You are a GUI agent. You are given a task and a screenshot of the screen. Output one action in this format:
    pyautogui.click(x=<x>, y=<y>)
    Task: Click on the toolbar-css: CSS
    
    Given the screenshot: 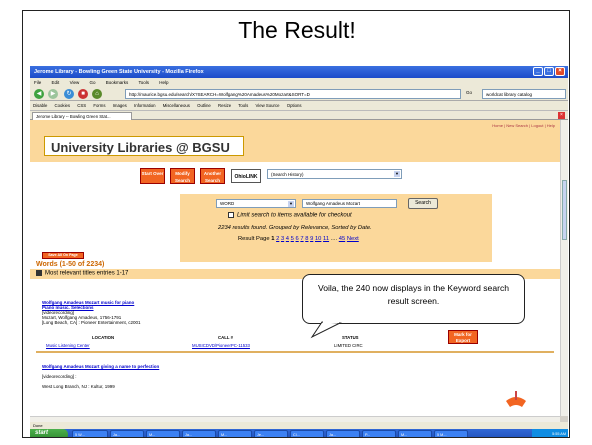 What is the action you would take?
    pyautogui.click(x=81, y=105)
    